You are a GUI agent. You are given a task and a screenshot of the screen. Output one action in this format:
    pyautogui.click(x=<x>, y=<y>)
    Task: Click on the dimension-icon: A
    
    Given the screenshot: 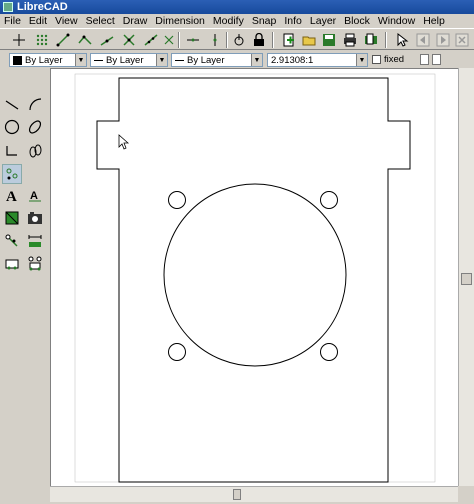 What is the action you would take?
    pyautogui.click(x=35, y=195)
    